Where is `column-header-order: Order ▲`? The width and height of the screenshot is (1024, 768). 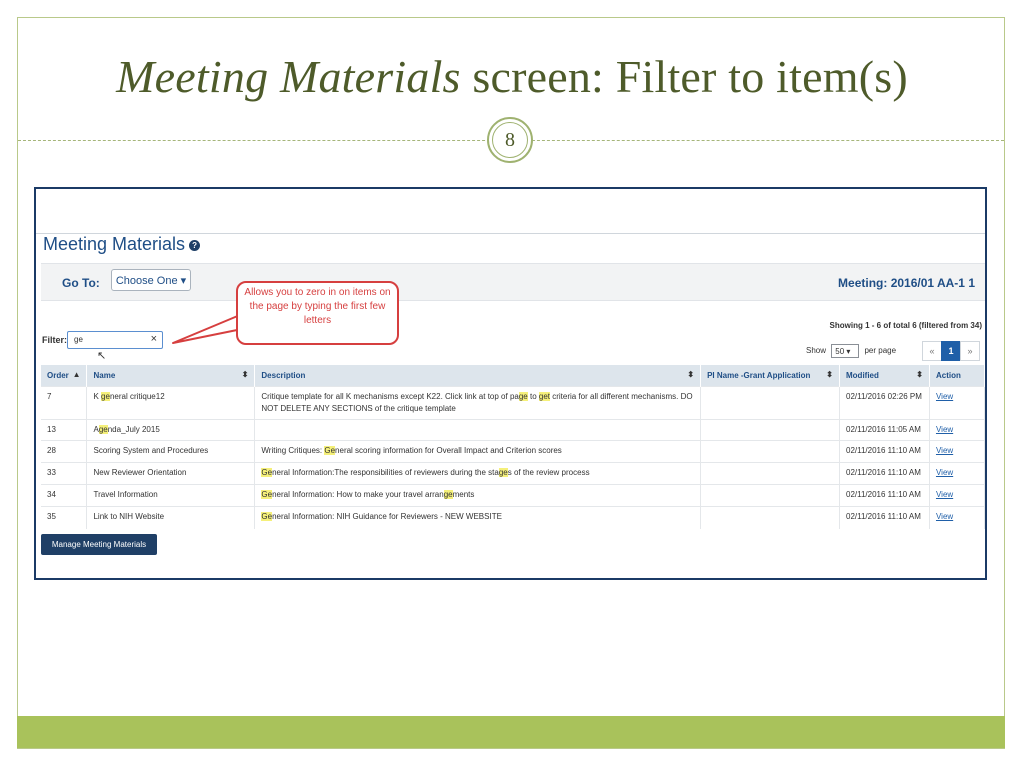
column-header-order: Order ▲ is located at coordinates (64, 376).